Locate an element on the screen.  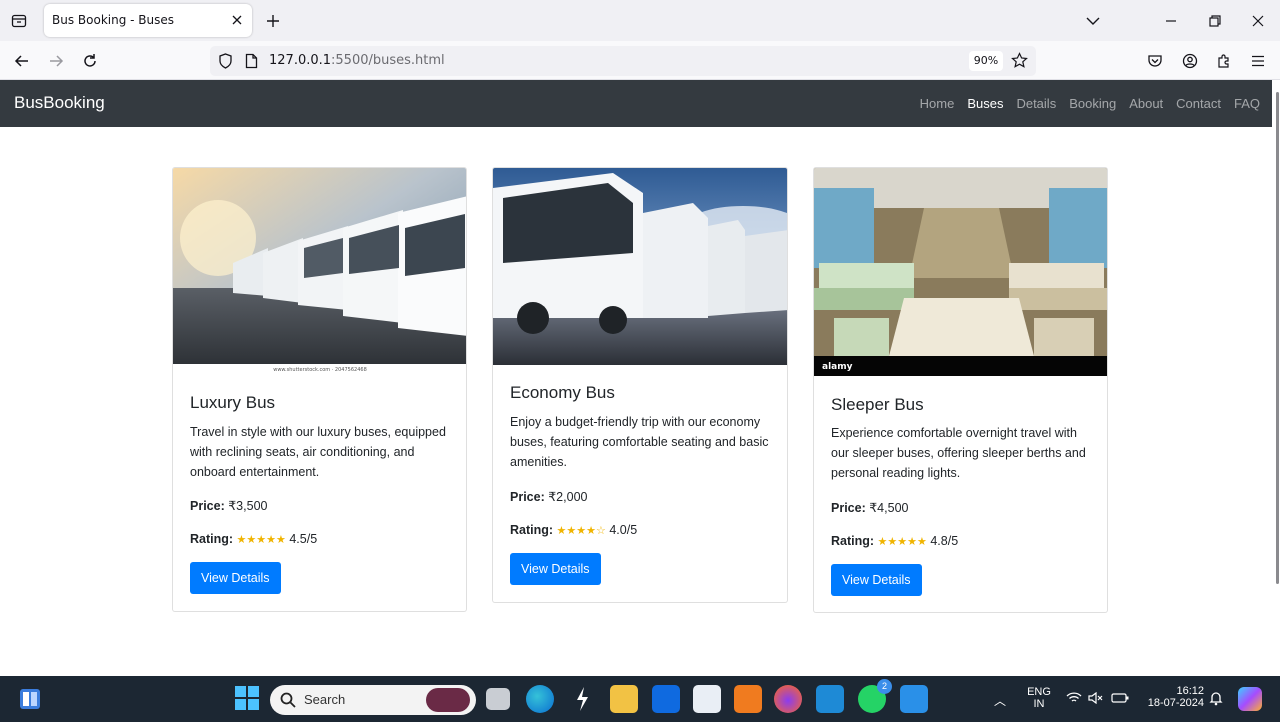
url-host: 127.0.0.1 is located at coordinates (300, 60).